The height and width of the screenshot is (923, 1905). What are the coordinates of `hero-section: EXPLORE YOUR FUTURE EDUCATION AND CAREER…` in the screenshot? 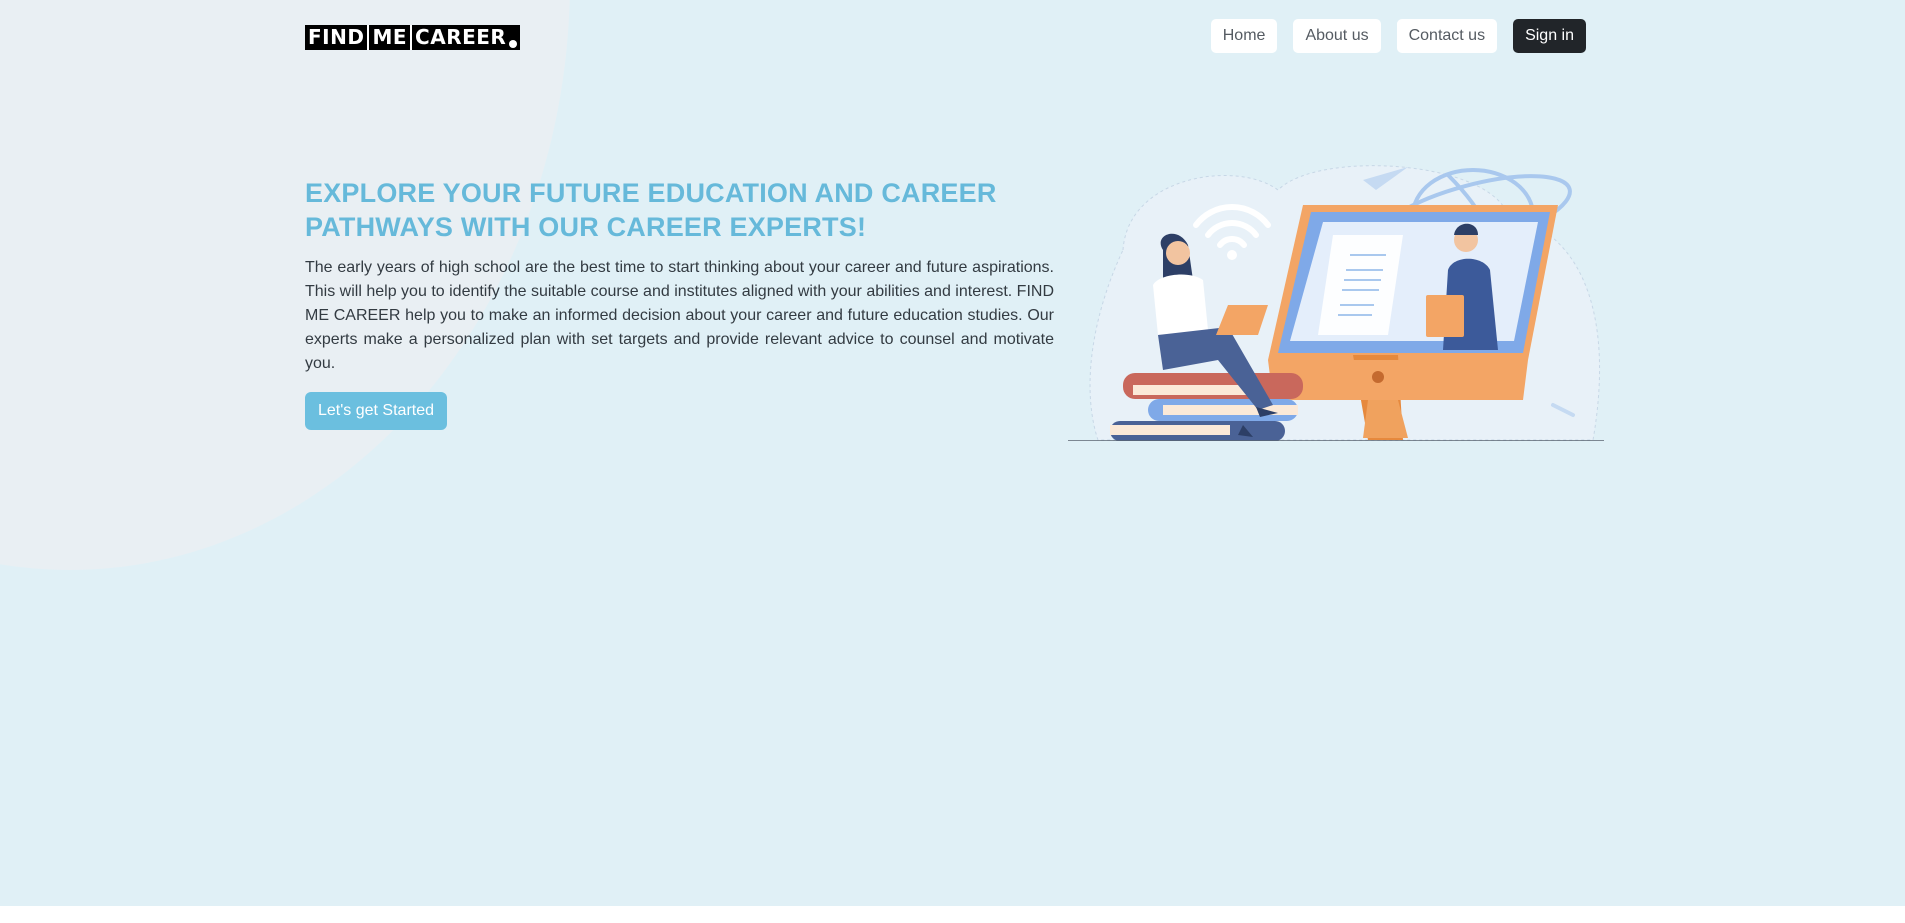 It's located at (679, 303).